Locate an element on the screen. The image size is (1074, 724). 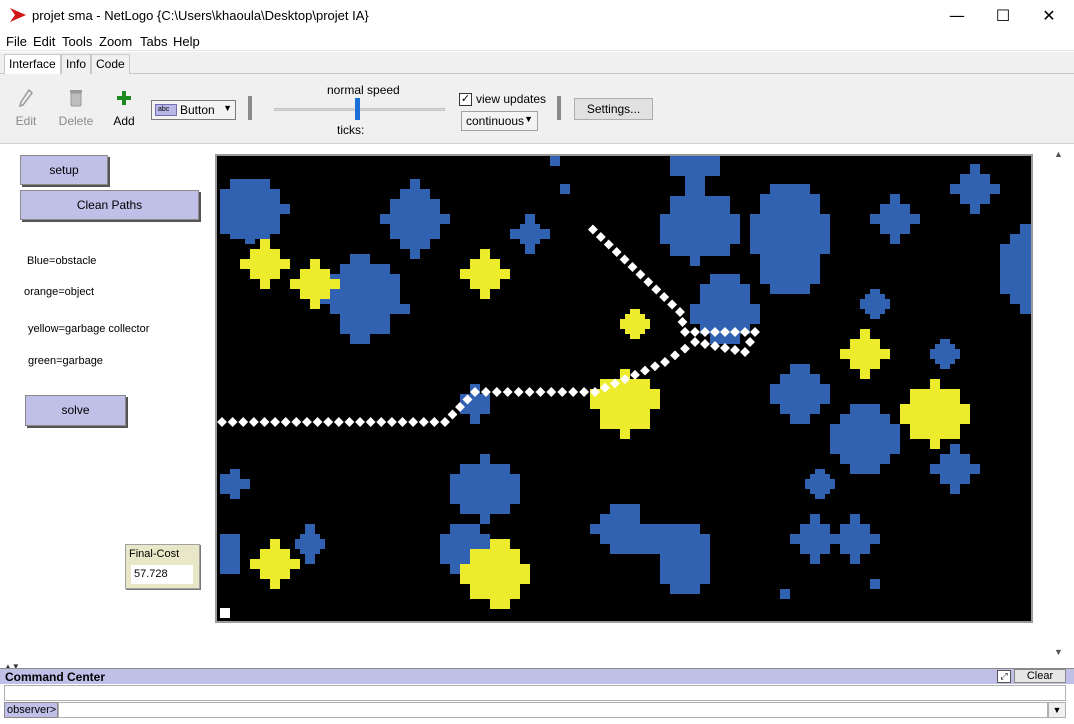
scroll-down-icon: ▼ is located at coordinates (1058, 652).